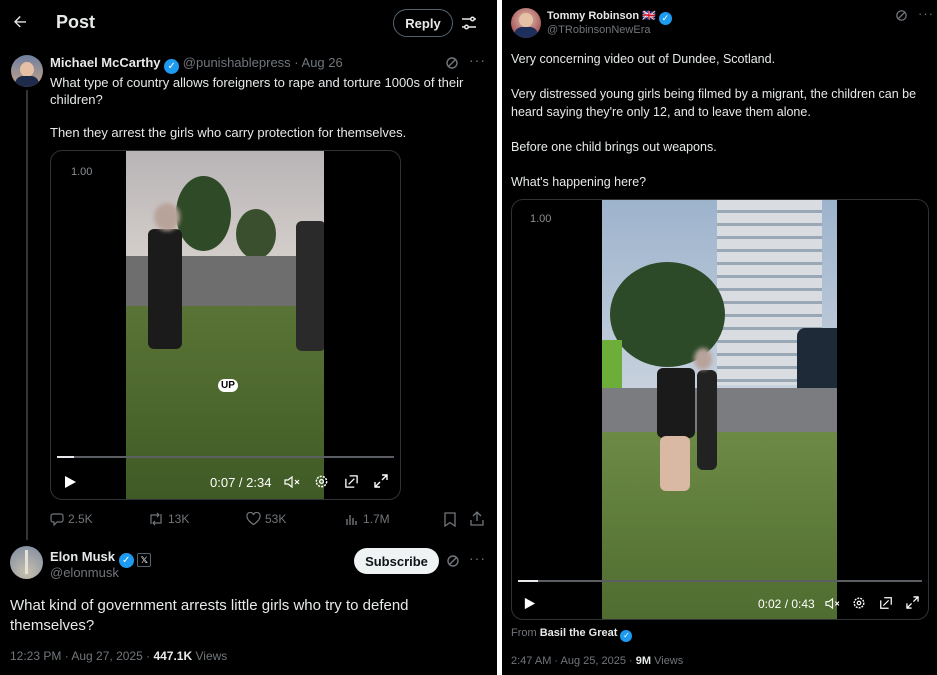 The image size is (937, 675). Describe the element at coordinates (396, 561) in the screenshot. I see `subscribe-button: Subscribe` at that location.